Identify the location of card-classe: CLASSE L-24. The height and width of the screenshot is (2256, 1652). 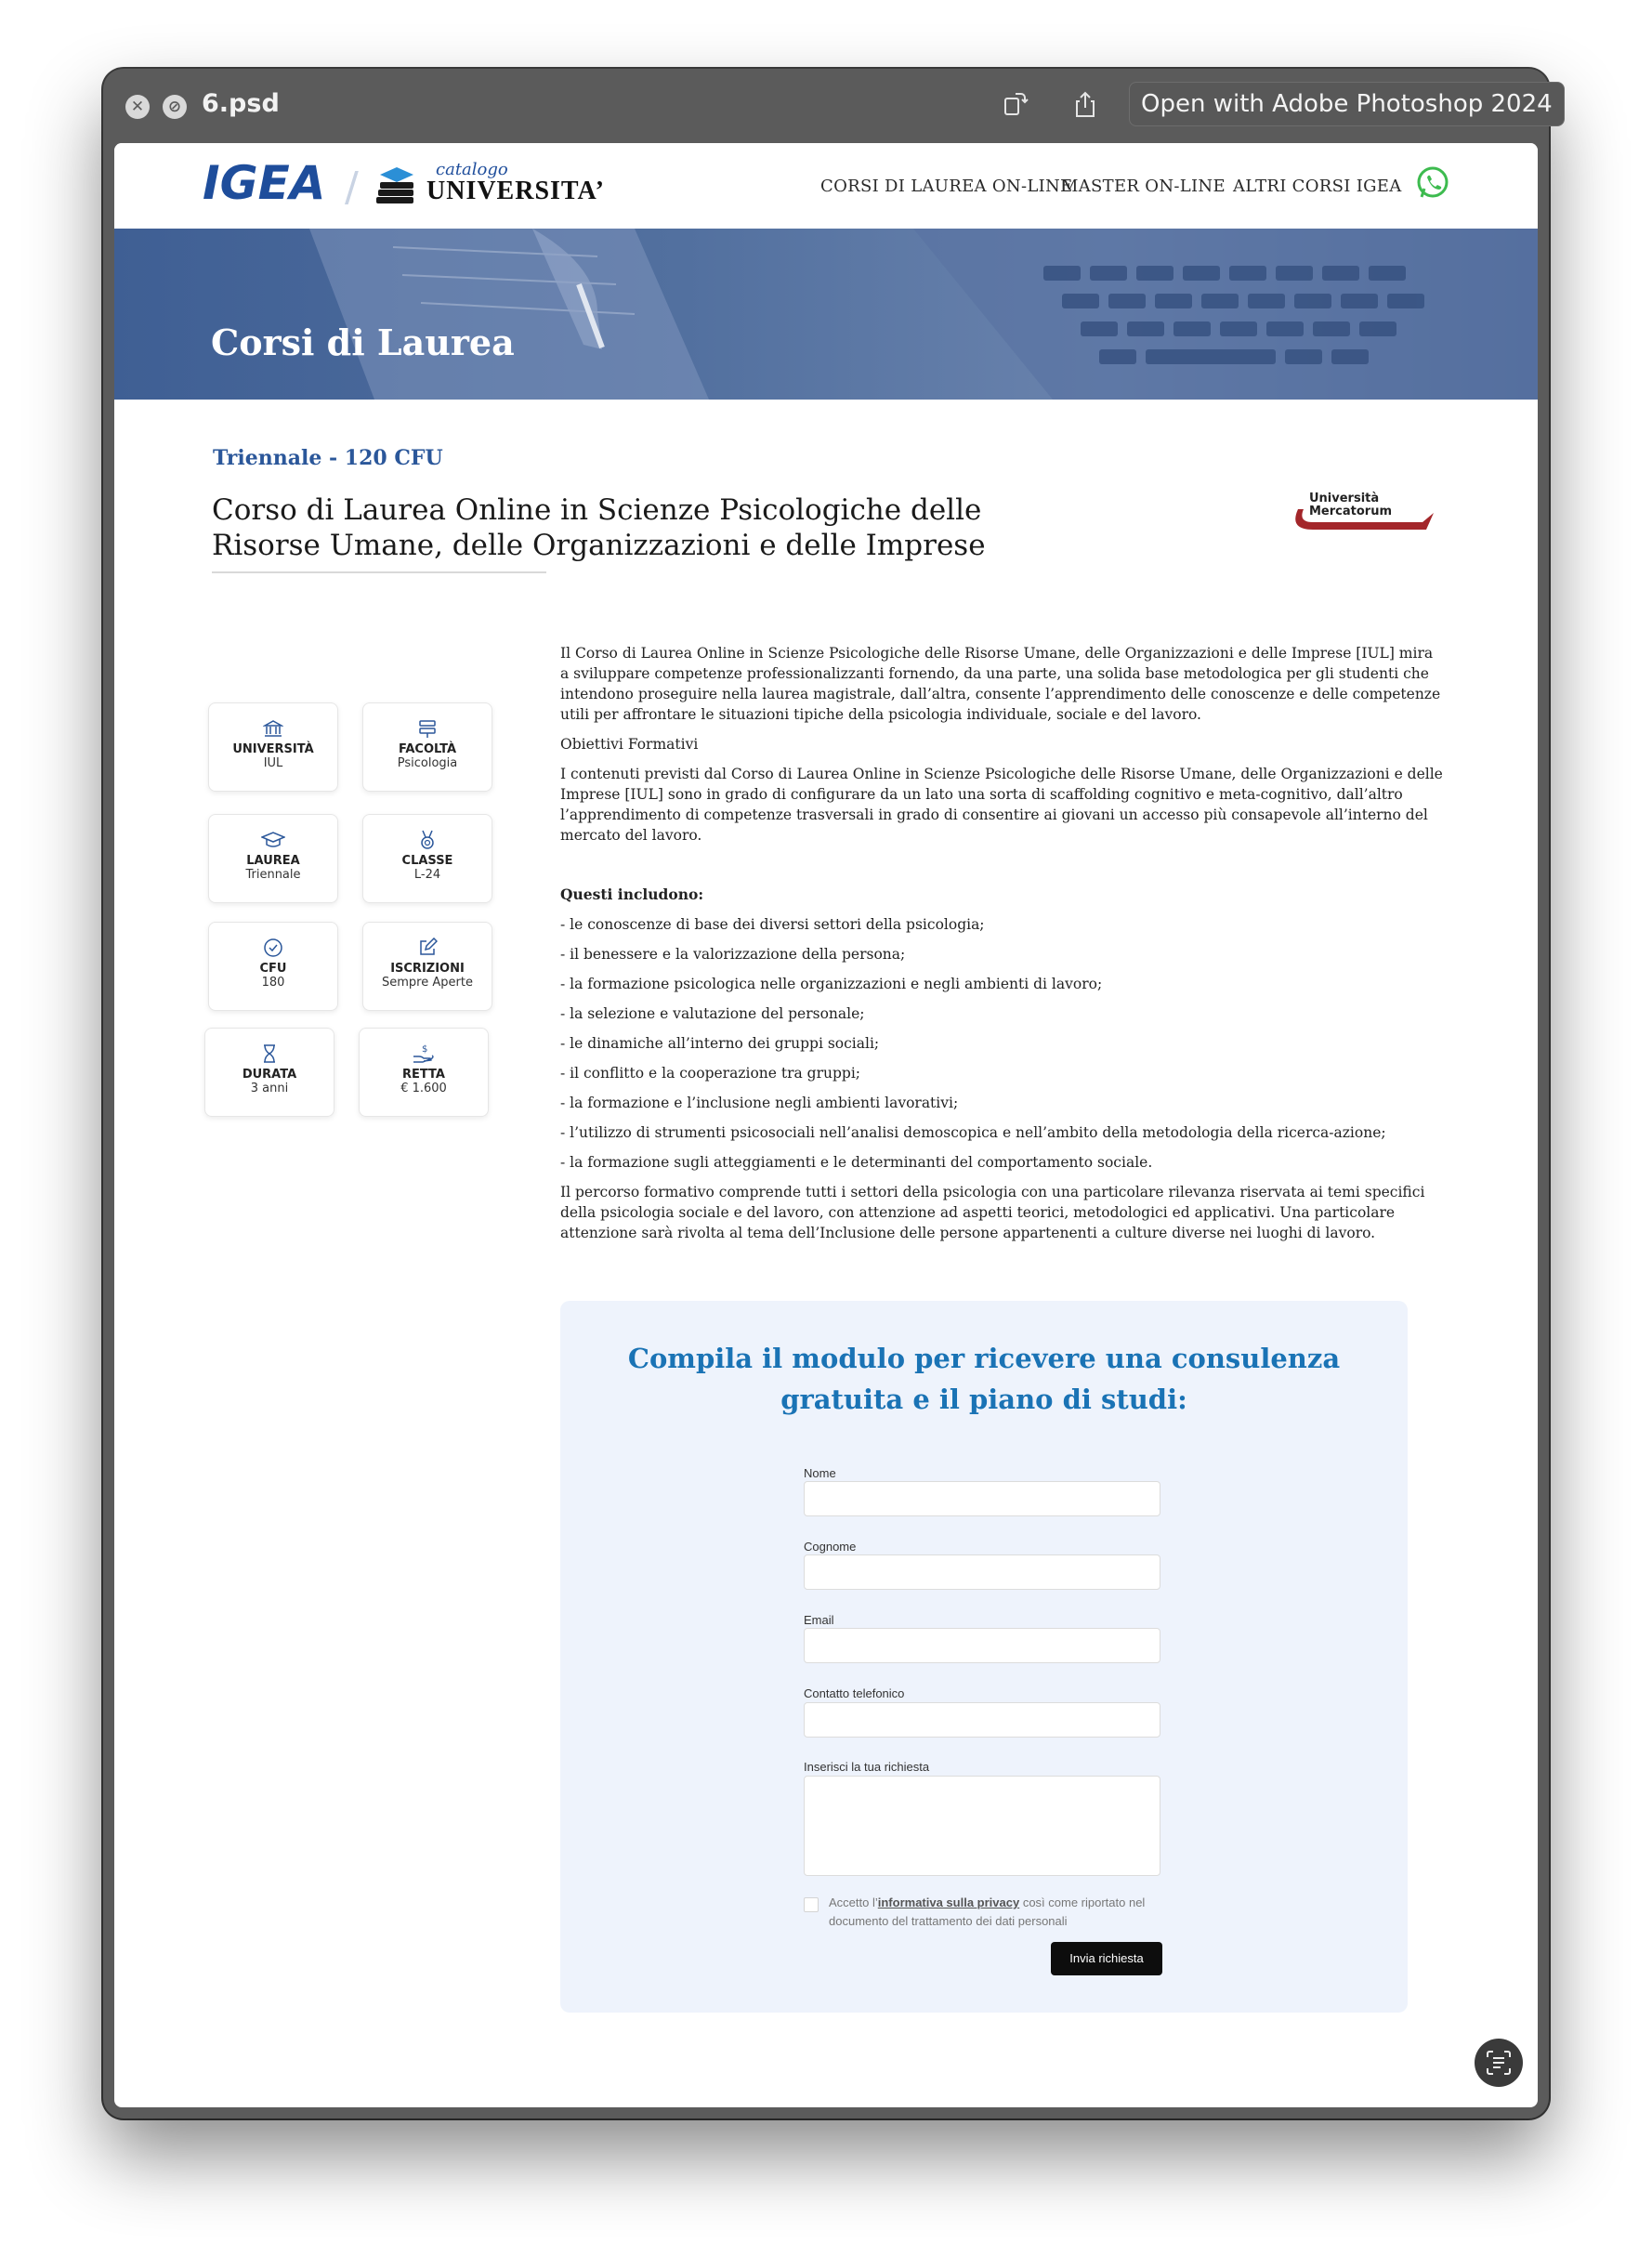
(427, 858).